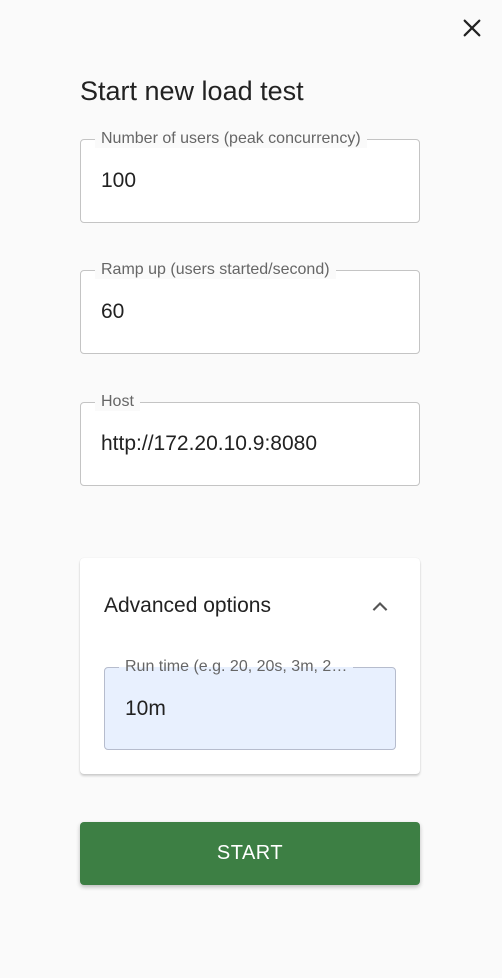  I want to click on dialog-title: Start new load test, so click(192, 91).